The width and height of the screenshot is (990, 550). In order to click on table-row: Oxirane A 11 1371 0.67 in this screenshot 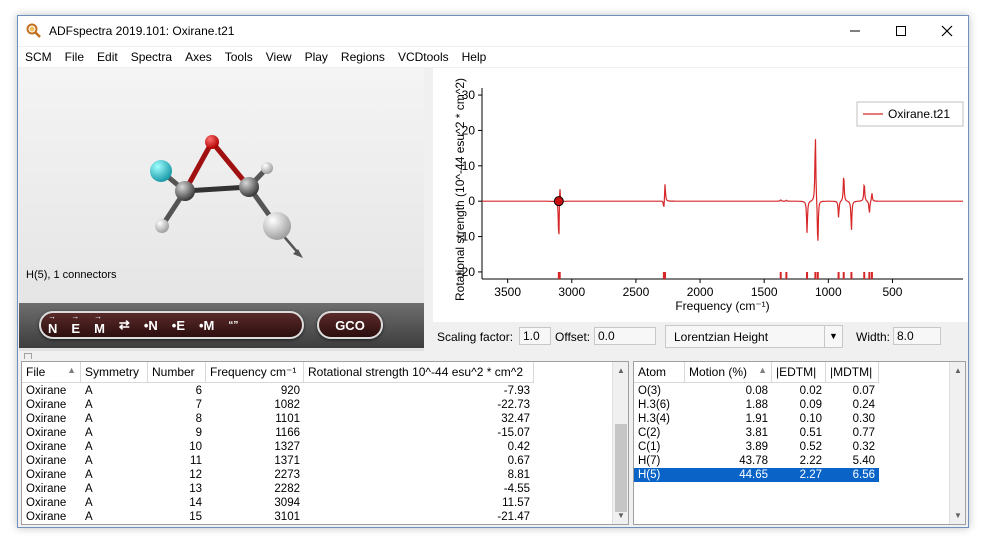, I will do `click(278, 461)`.